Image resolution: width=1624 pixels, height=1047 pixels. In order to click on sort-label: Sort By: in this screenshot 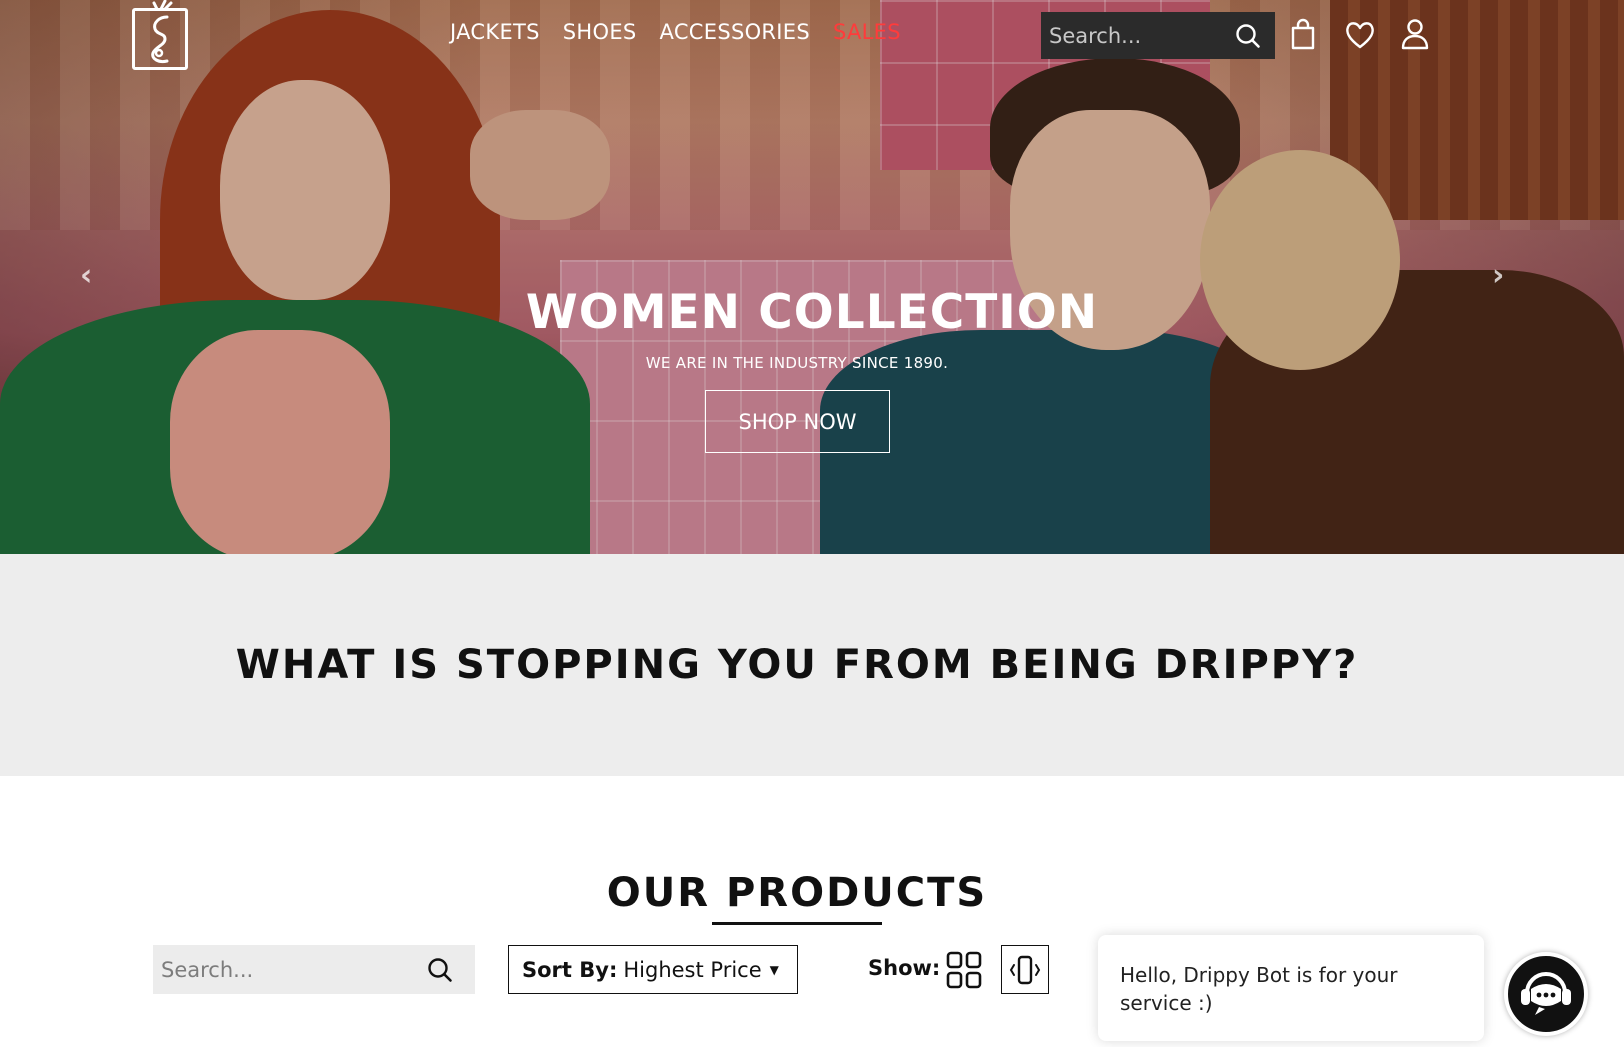, I will do `click(570, 969)`.